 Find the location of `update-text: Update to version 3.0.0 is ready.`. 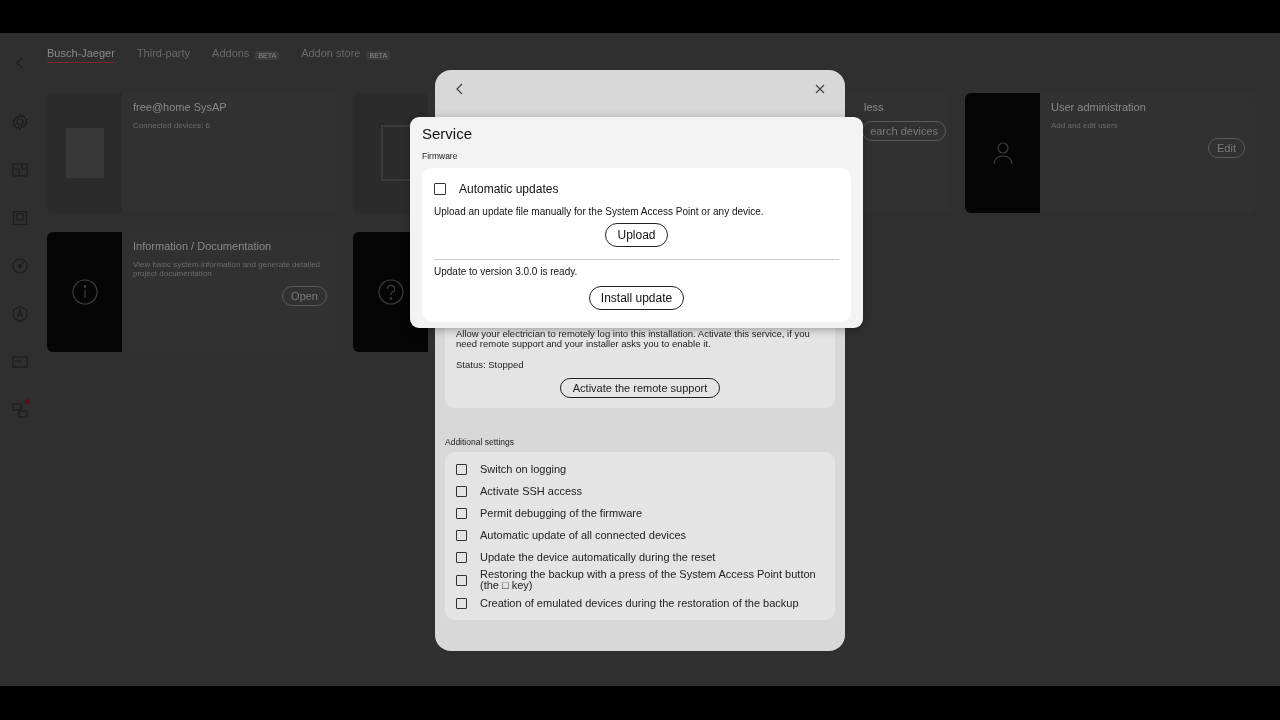

update-text: Update to version 3.0.0 is ready. is located at coordinates (506, 271).